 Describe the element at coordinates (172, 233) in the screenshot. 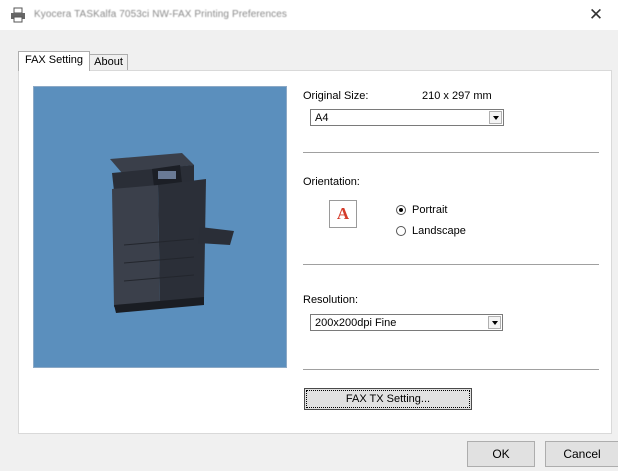

I see `multifunction-printer-image` at that location.